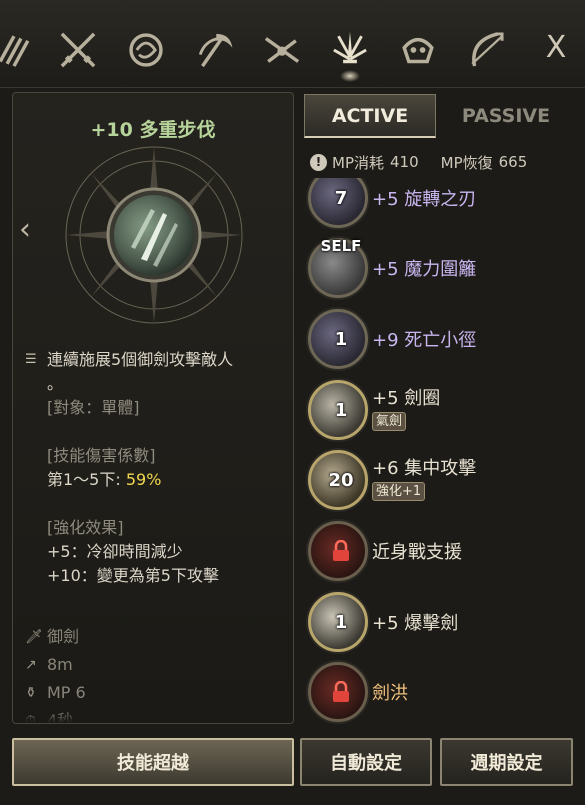 The image size is (585, 805). I want to click on skill-item-1: SELF +5 魔力圍籬, so click(442, 269).